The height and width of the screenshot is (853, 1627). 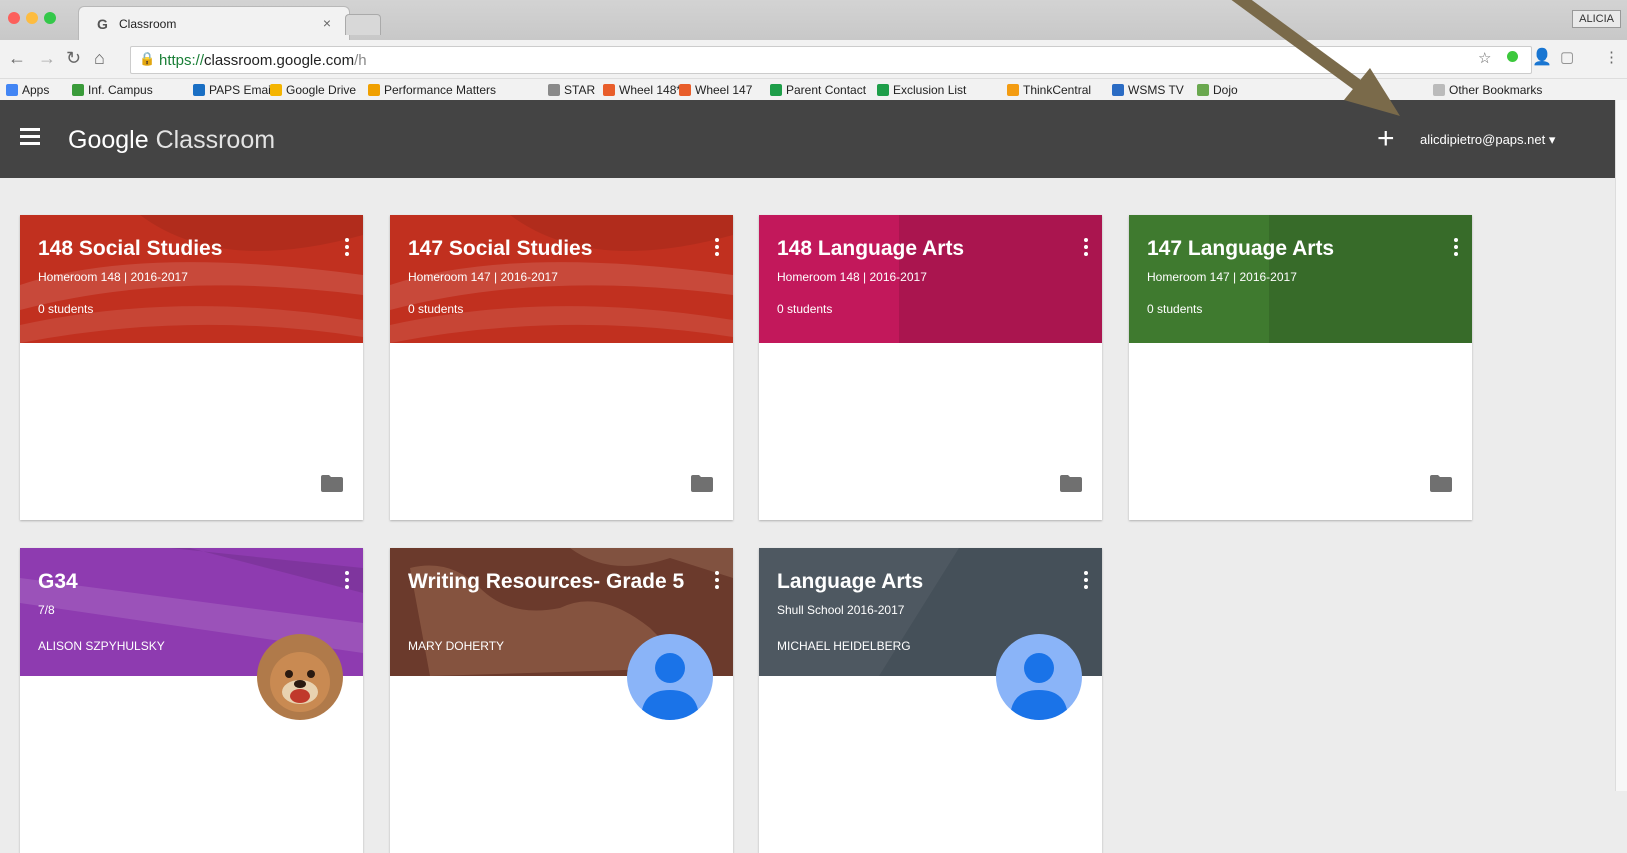 I want to click on brand-classroom: Classroom, so click(x=215, y=140).